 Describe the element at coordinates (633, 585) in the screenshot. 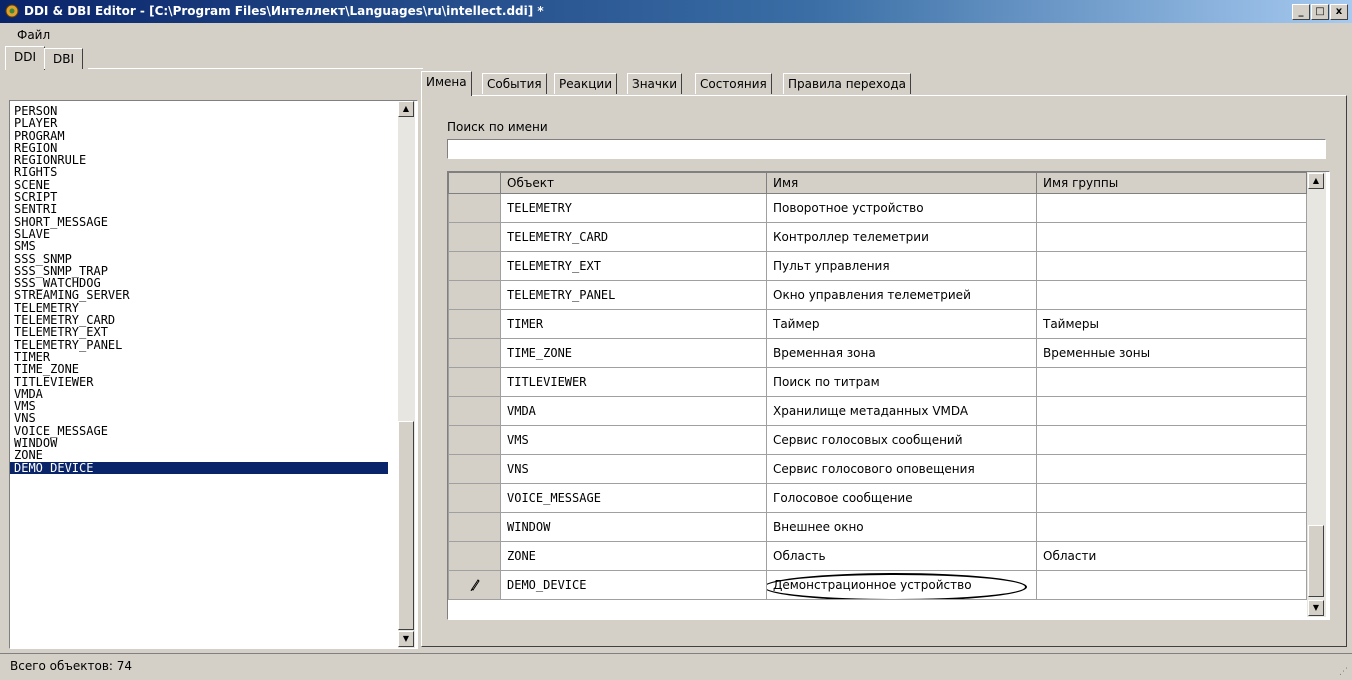

I see `cell-object: DEMO_DEVICE` at that location.